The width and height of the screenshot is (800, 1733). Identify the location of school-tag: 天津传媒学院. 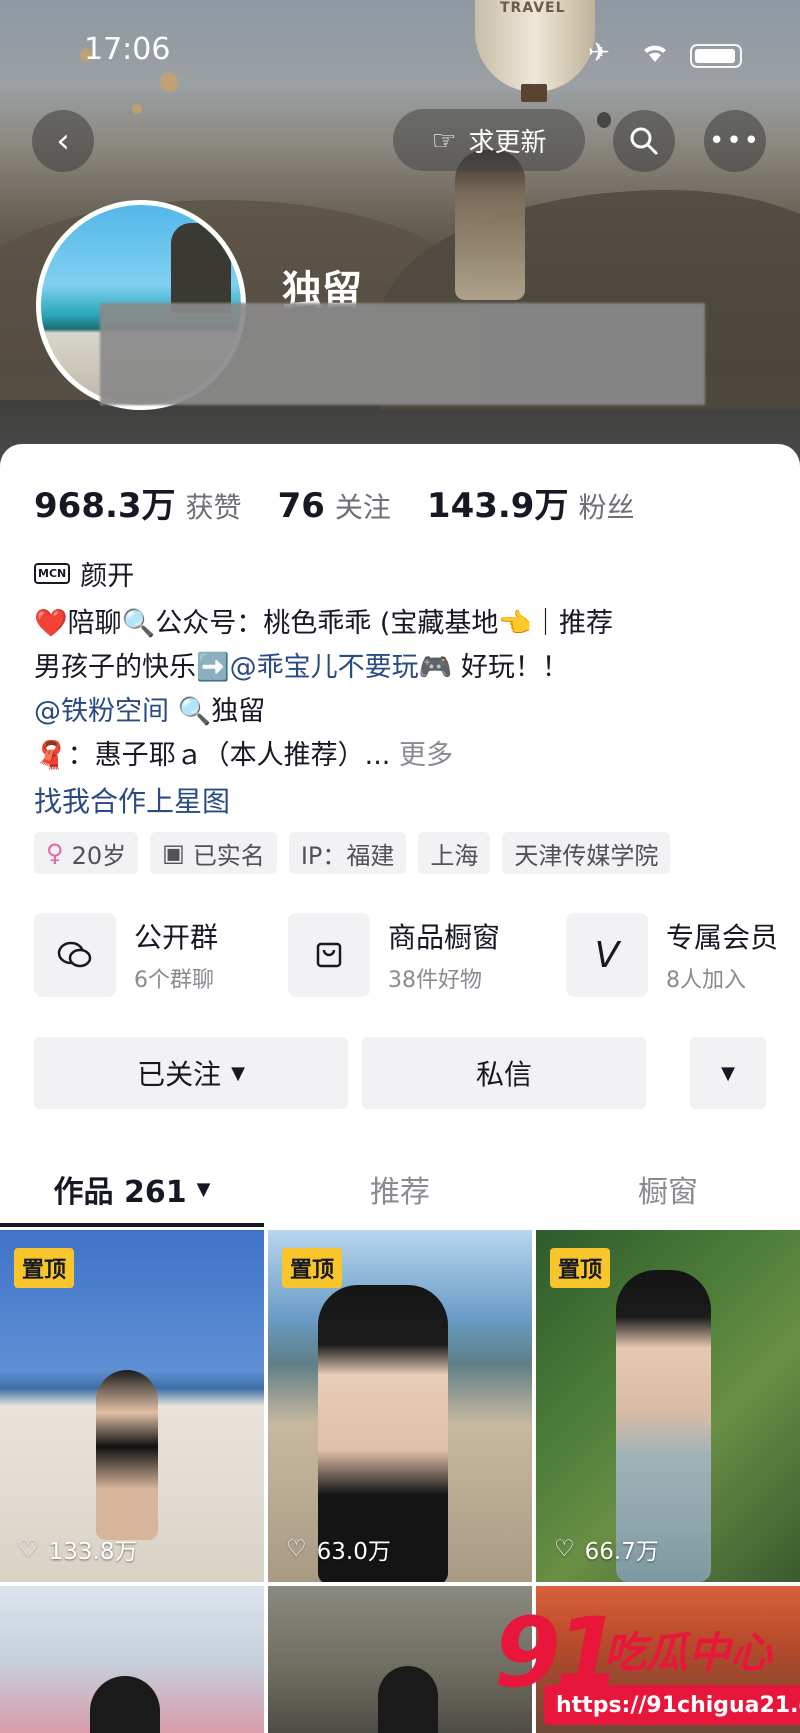
(586, 853).